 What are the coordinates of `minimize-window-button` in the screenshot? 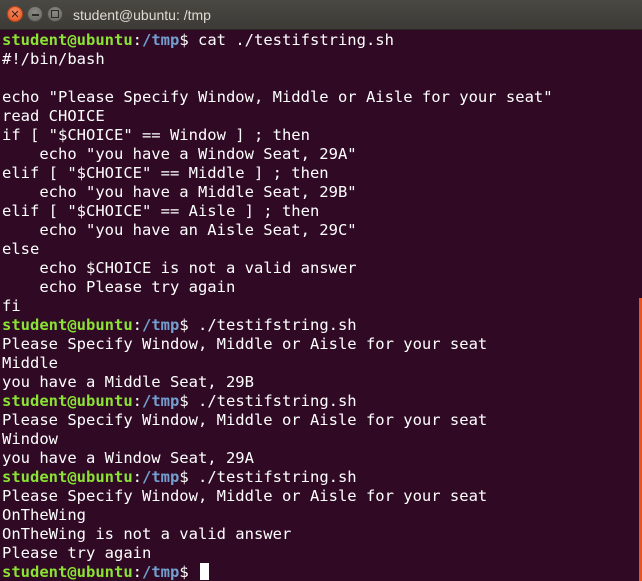 It's located at (35, 14).